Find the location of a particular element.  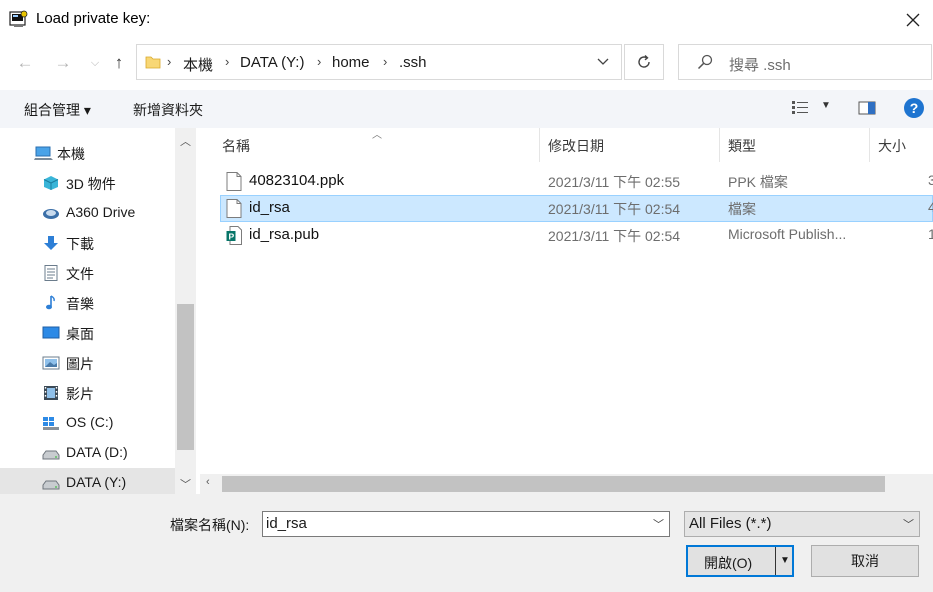

close-icon is located at coordinates (913, 20).